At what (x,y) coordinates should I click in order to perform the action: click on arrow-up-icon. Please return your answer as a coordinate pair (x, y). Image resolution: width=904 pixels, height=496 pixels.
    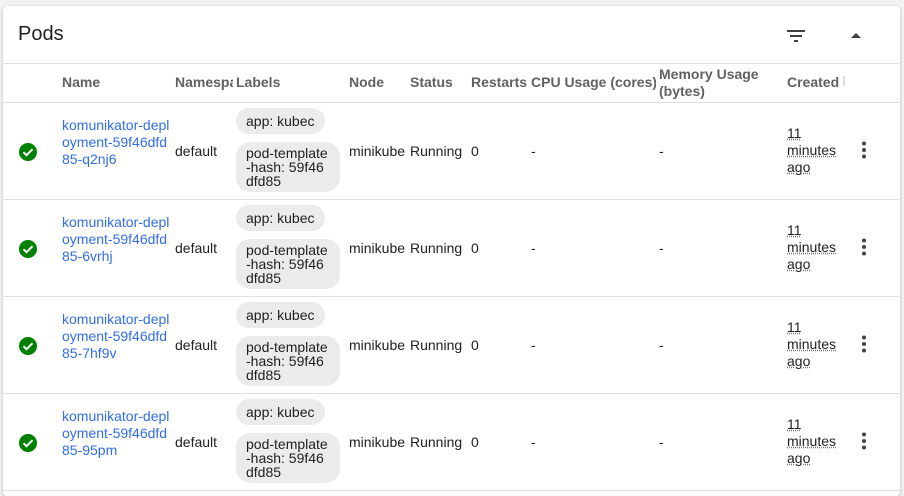
    Looking at the image, I should click on (856, 36).